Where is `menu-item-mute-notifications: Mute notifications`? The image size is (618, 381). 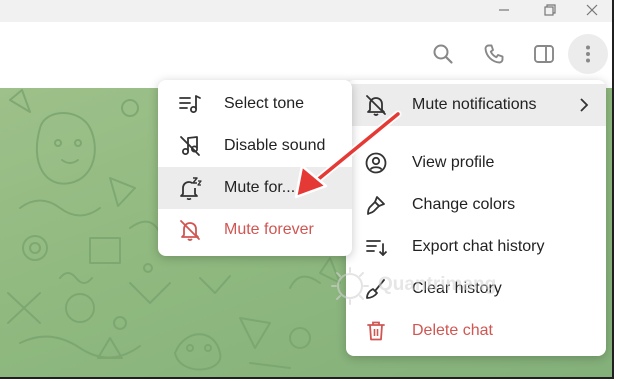 menu-item-mute-notifications: Mute notifications is located at coordinates (476, 105).